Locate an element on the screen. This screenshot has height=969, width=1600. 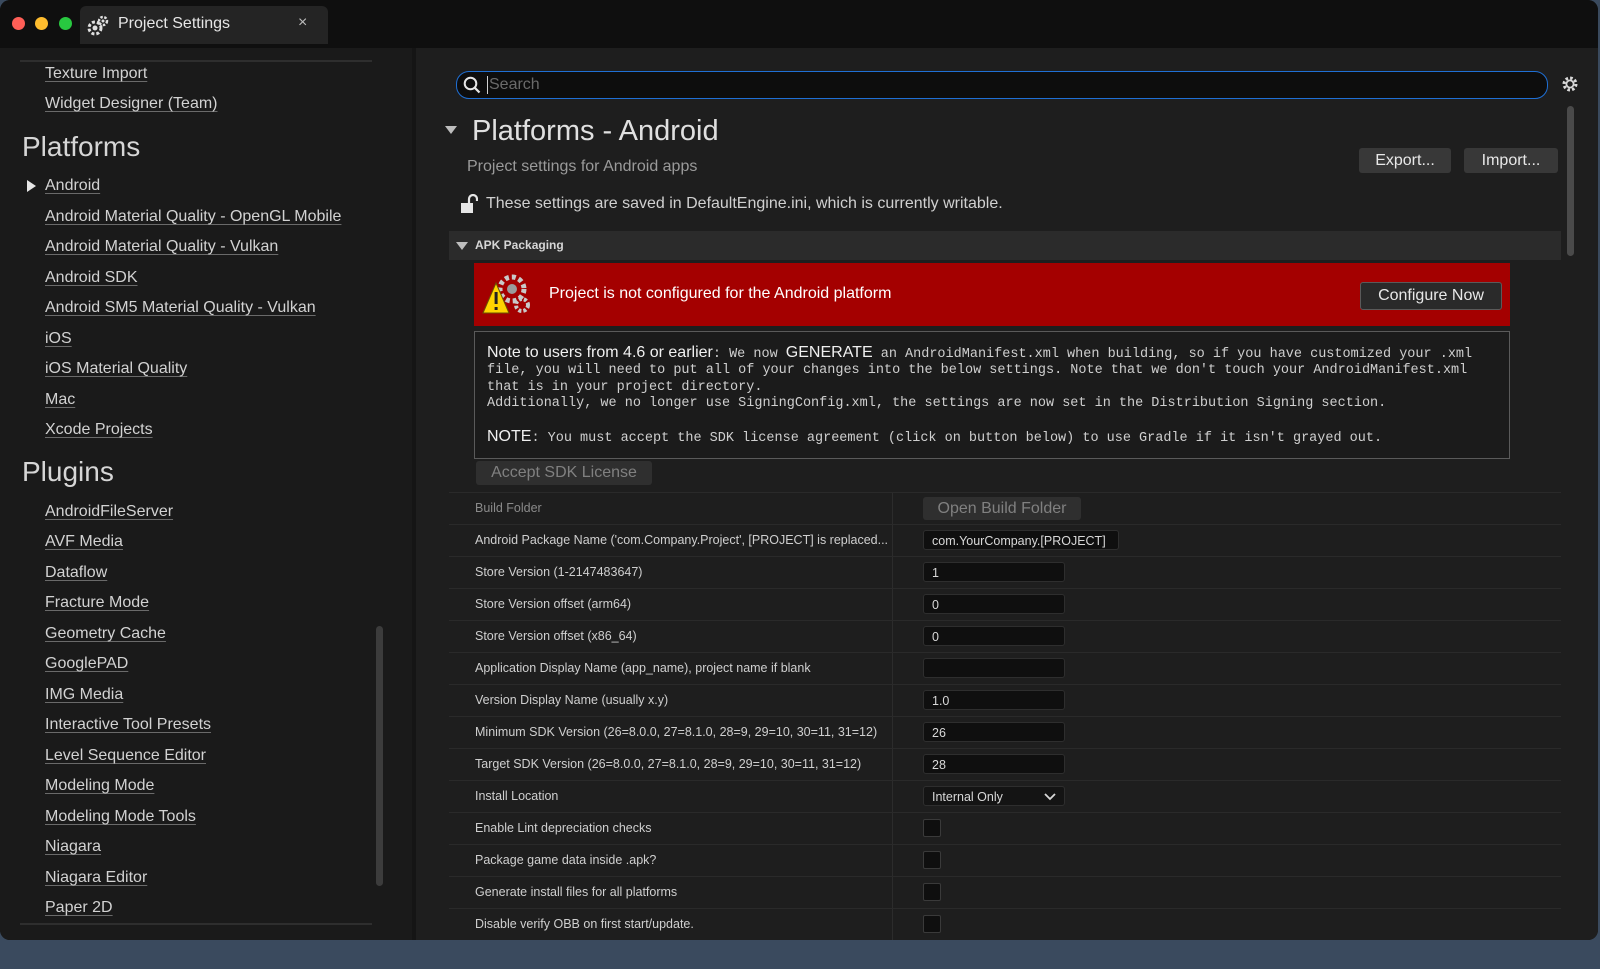
property-label: Store Version (1-2147483647) is located at coordinates (559, 572).